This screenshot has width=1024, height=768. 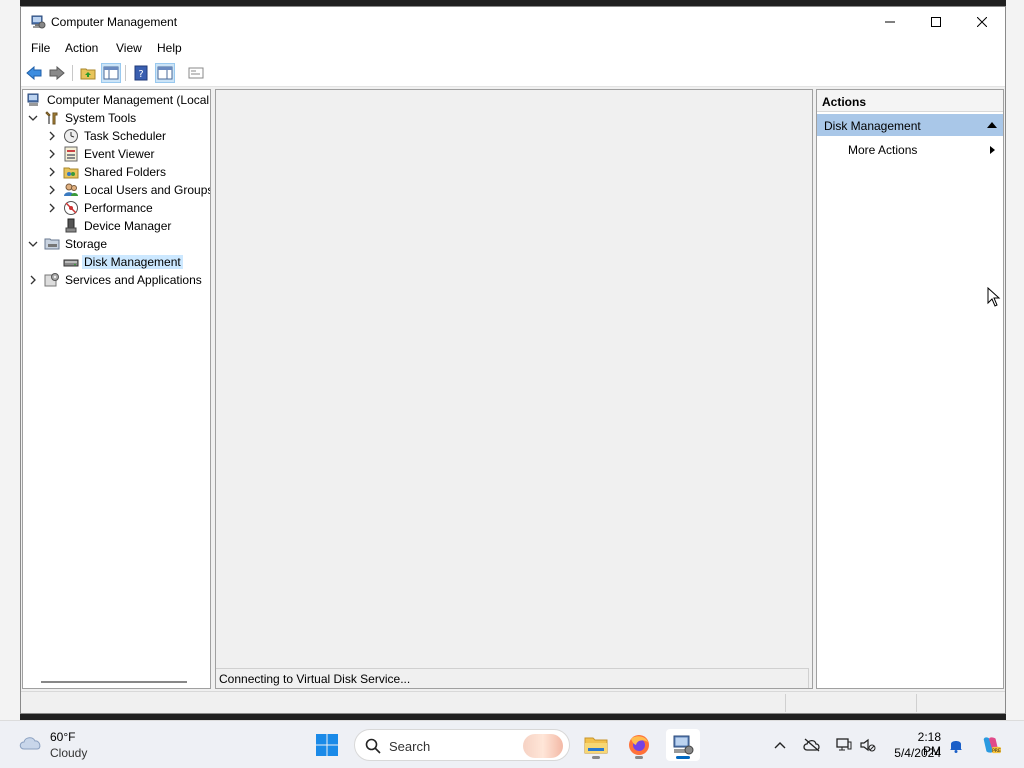 I want to click on tools-icon, so click(x=51, y=118).